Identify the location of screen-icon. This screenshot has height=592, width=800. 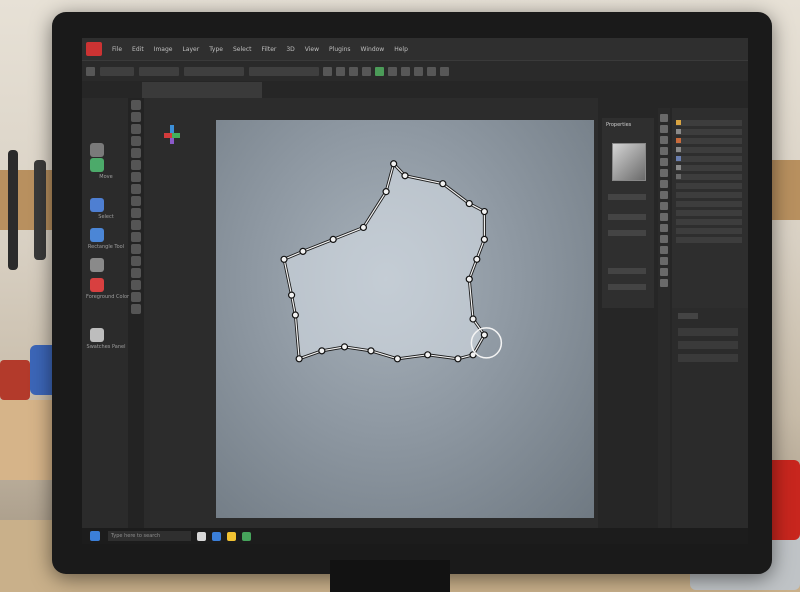
(97, 335).